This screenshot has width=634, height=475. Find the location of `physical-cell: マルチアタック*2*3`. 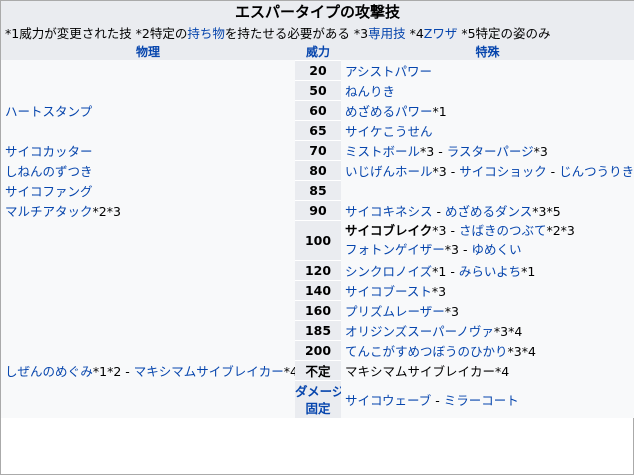

physical-cell: マルチアタック*2*3 is located at coordinates (148, 210).